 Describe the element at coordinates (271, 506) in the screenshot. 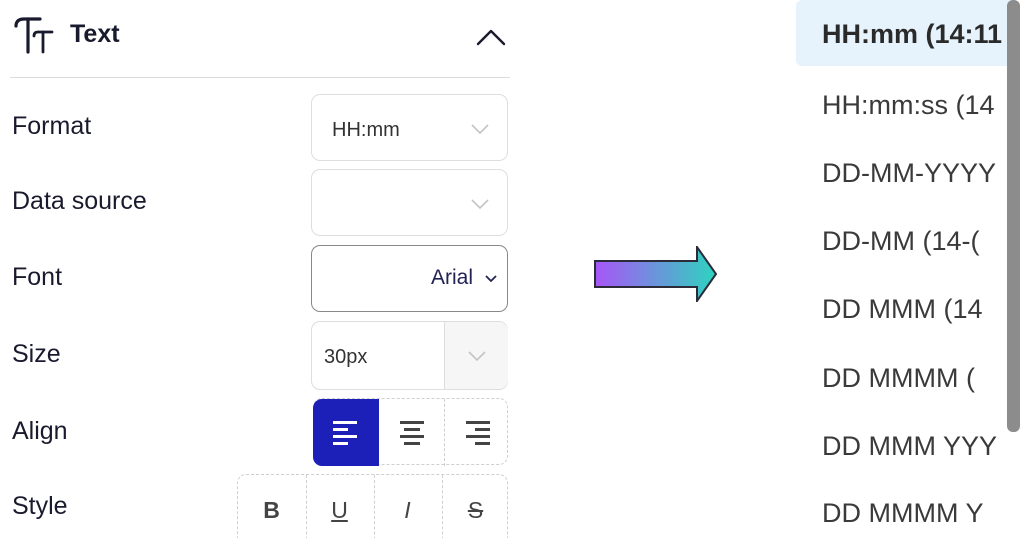

I see `bold-button: B` at that location.